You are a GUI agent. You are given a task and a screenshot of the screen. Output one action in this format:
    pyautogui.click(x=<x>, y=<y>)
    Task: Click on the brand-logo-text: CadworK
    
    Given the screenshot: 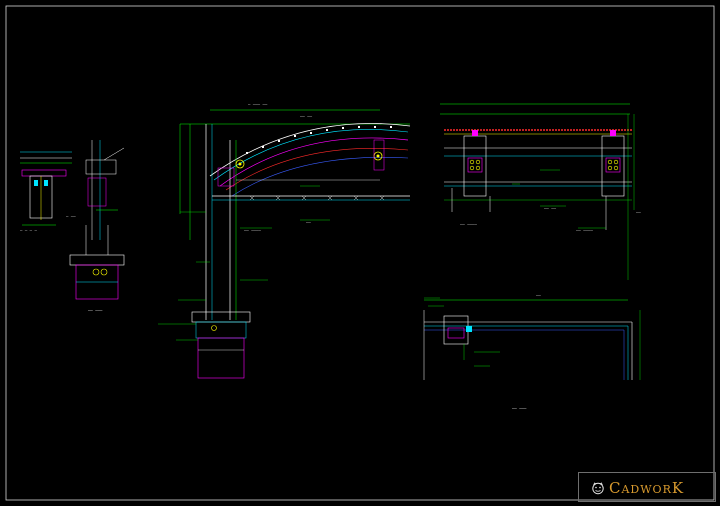 What is the action you would take?
    pyautogui.click(x=647, y=488)
    